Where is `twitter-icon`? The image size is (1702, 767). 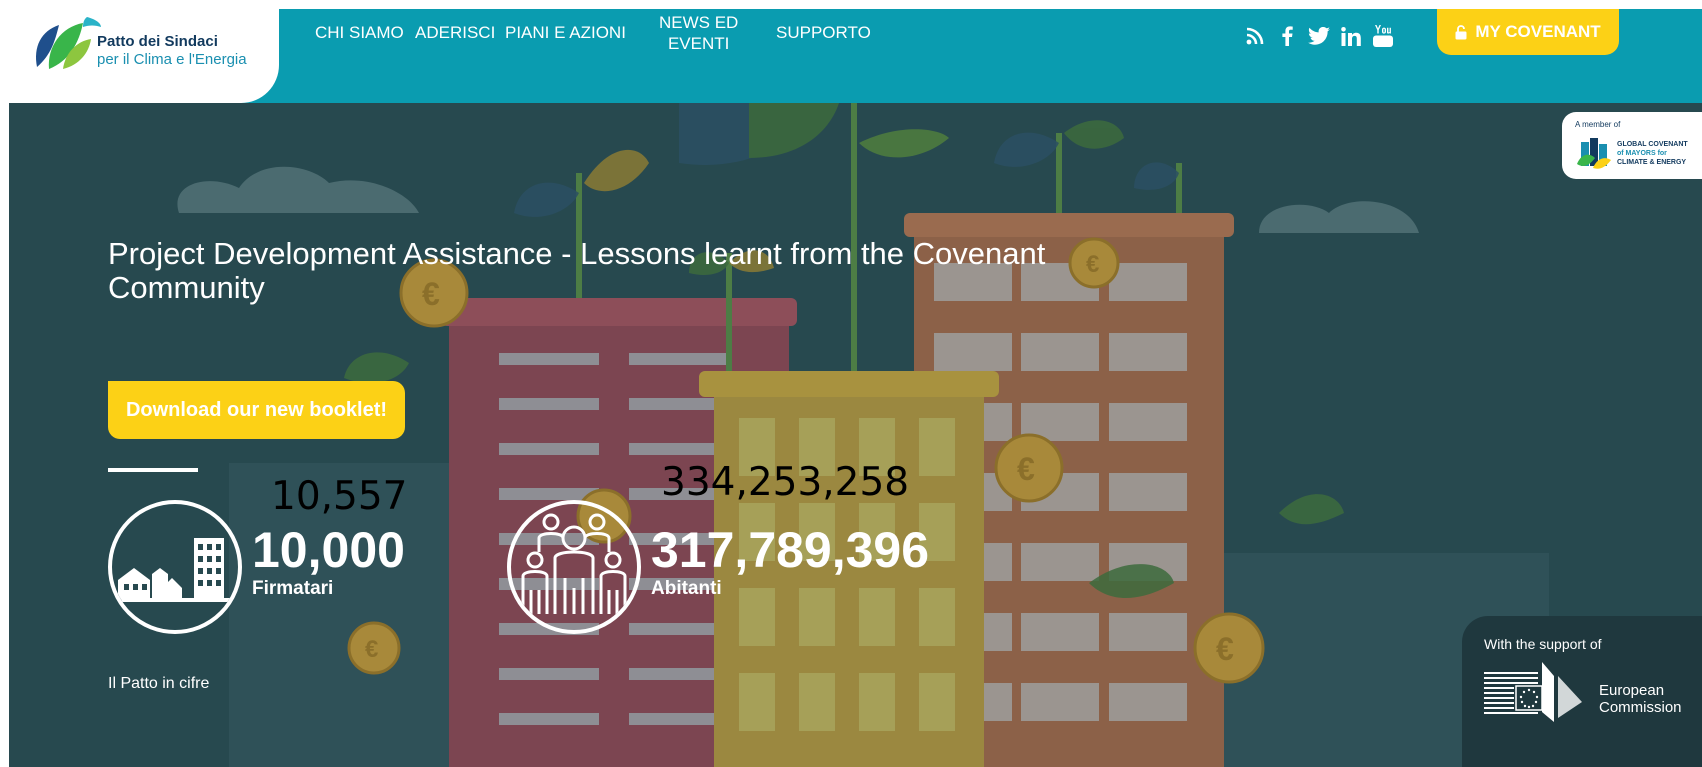 twitter-icon is located at coordinates (1319, 36).